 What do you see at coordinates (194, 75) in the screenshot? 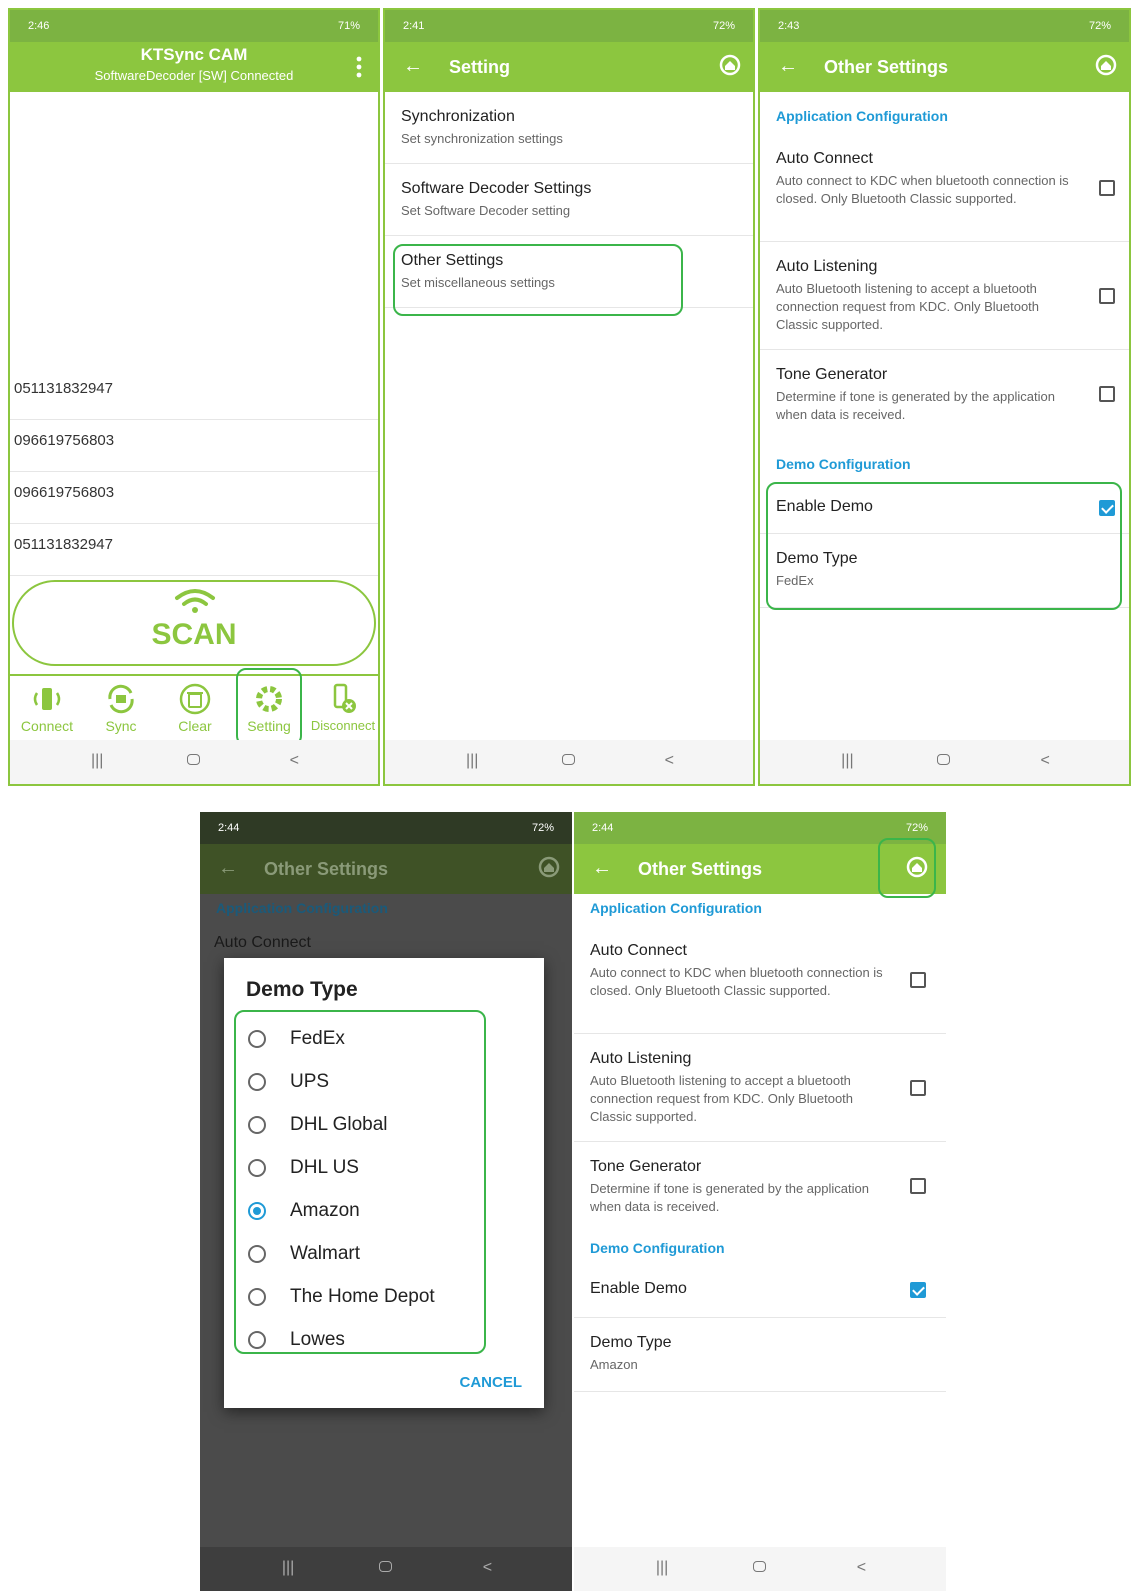
I see `app-subtitle: SoftwareDecoder [SW] Connected` at bounding box center [194, 75].